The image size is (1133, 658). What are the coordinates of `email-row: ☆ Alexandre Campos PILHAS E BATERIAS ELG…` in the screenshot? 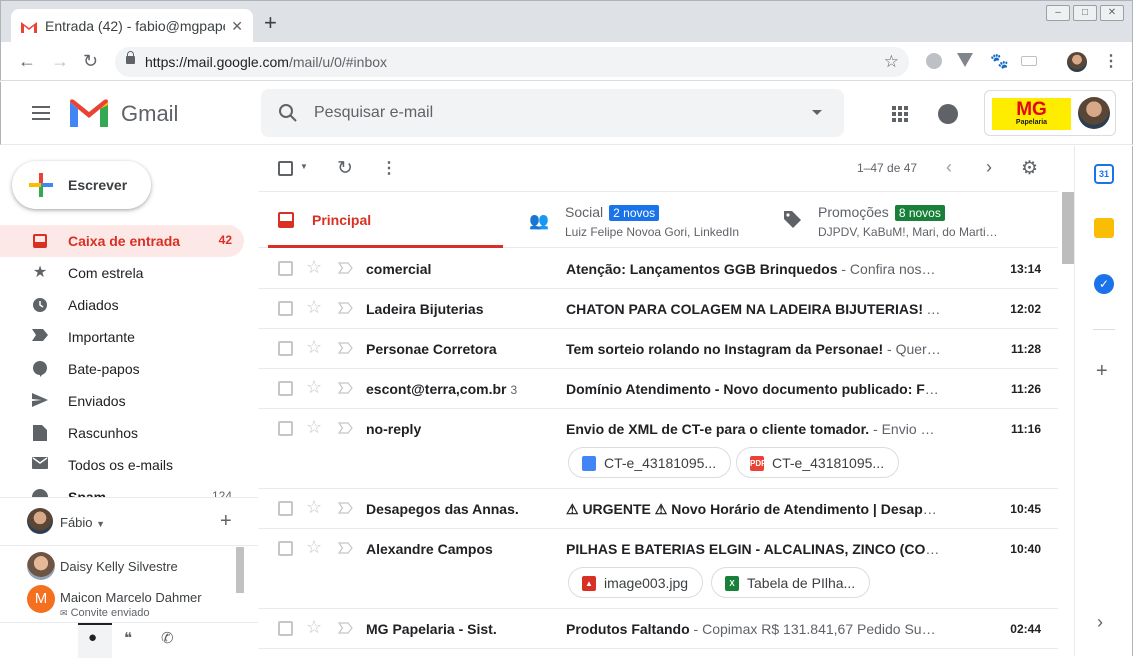 It's located at (658, 569).